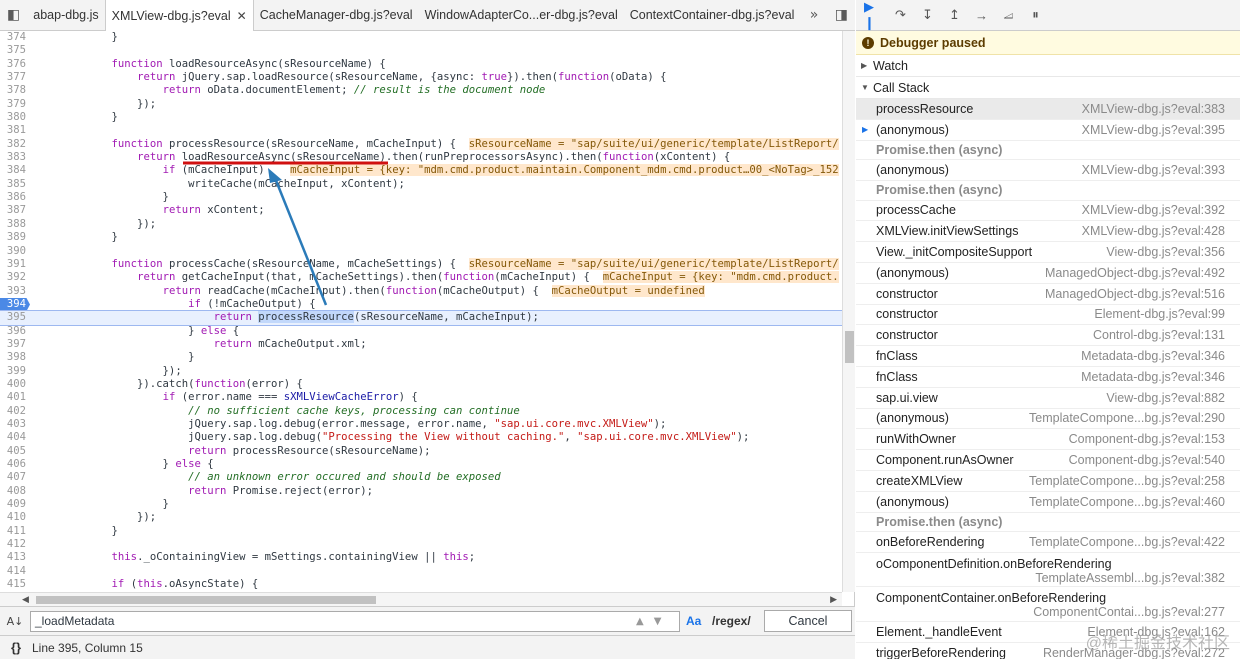 The height and width of the screenshot is (659, 1240). What do you see at coordinates (421, 371) in the screenshot?
I see `code-line: 399 });` at bounding box center [421, 371].